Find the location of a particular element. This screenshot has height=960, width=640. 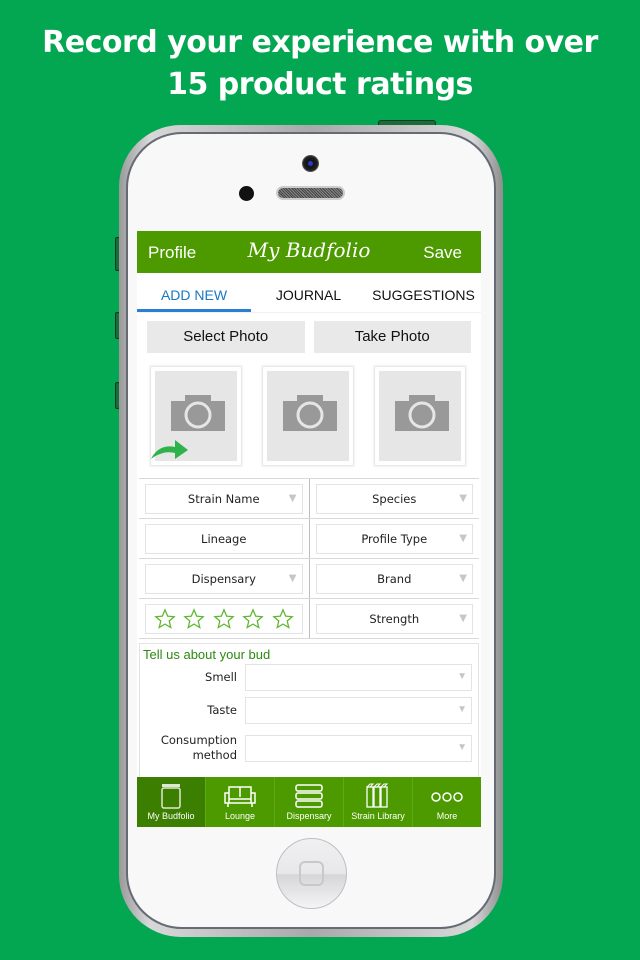

stack-icon is located at coordinates (309, 796).